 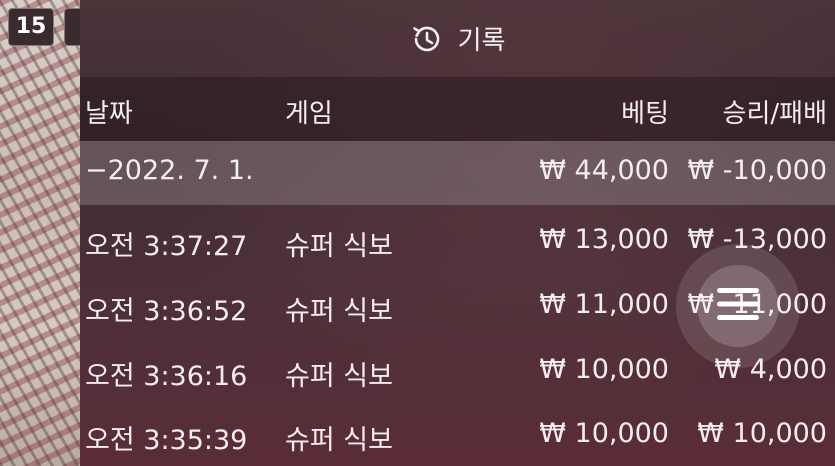 What do you see at coordinates (645, 114) in the screenshot?
I see `column-header-bet: 베팅` at bounding box center [645, 114].